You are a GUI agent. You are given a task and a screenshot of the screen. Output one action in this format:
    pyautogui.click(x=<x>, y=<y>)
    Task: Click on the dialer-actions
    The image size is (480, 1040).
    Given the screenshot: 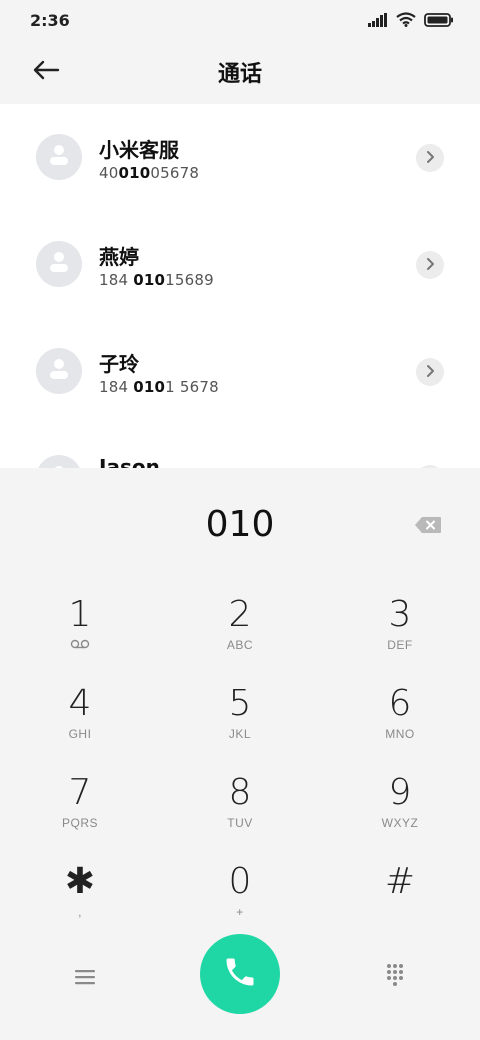 What is the action you would take?
    pyautogui.click(x=240, y=979)
    